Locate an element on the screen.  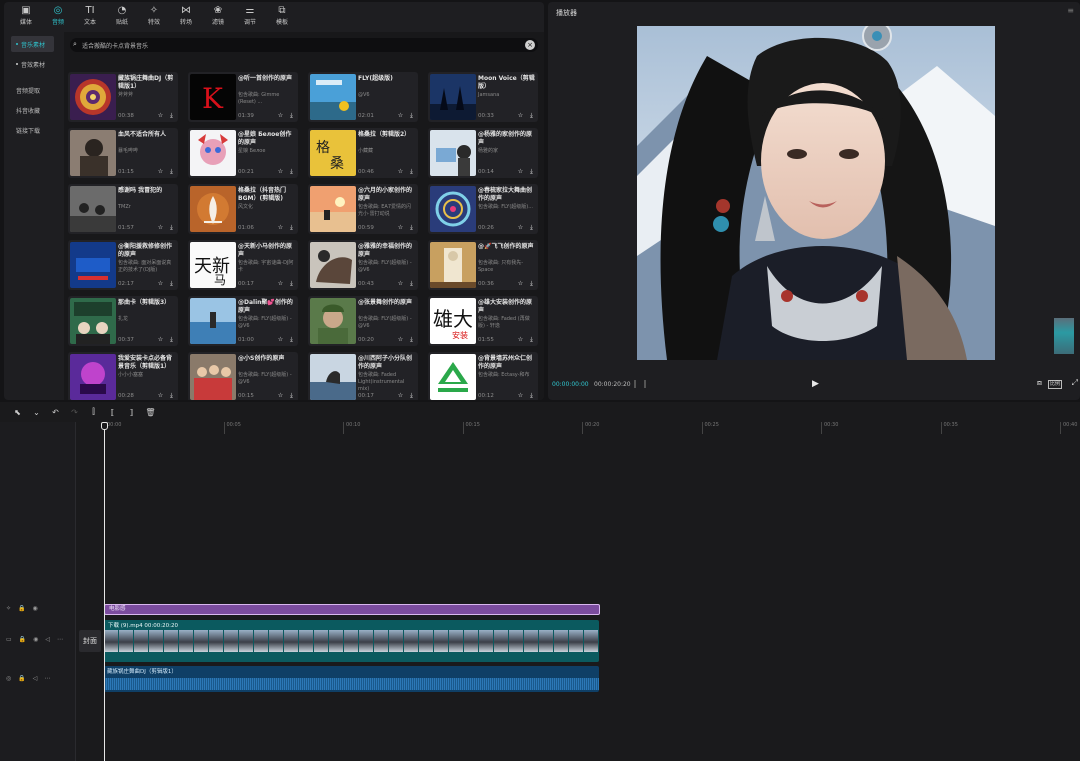
select-tool-icon: ⬉ is located at coordinates (17, 412).